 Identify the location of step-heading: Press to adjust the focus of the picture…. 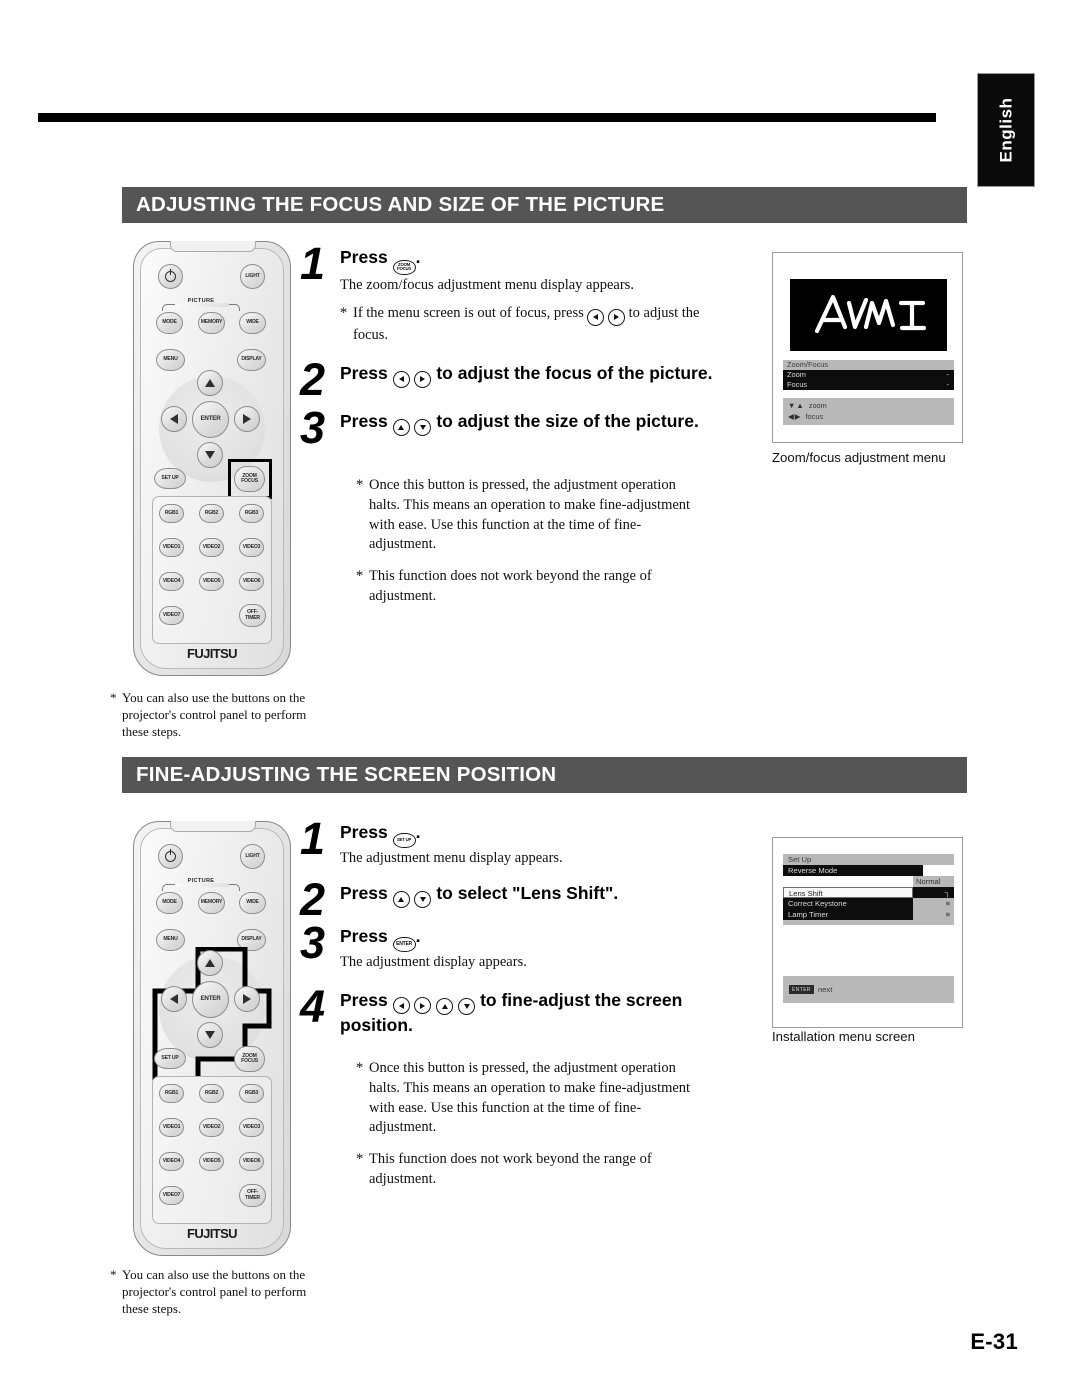
(530, 375).